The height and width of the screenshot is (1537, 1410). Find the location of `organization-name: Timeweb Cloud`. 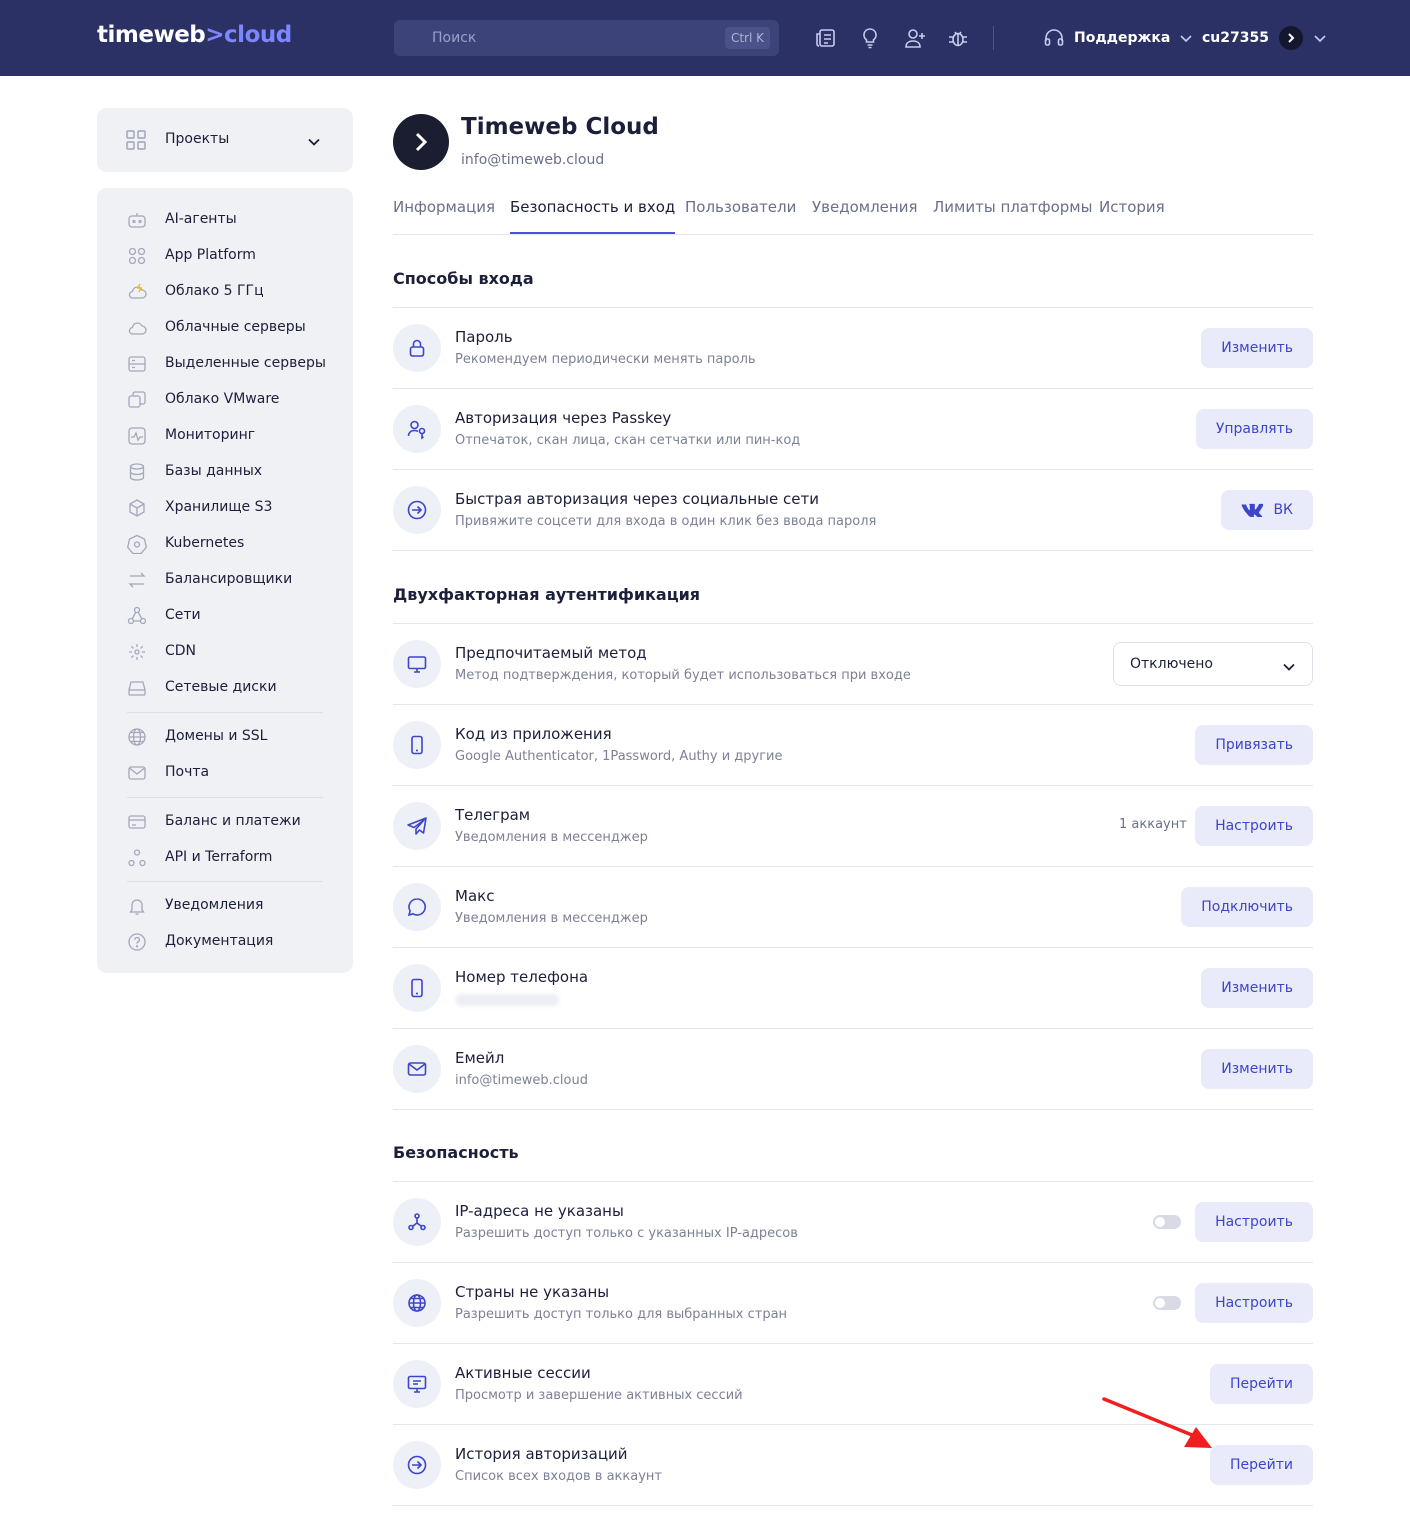

organization-name: Timeweb Cloud is located at coordinates (560, 127).